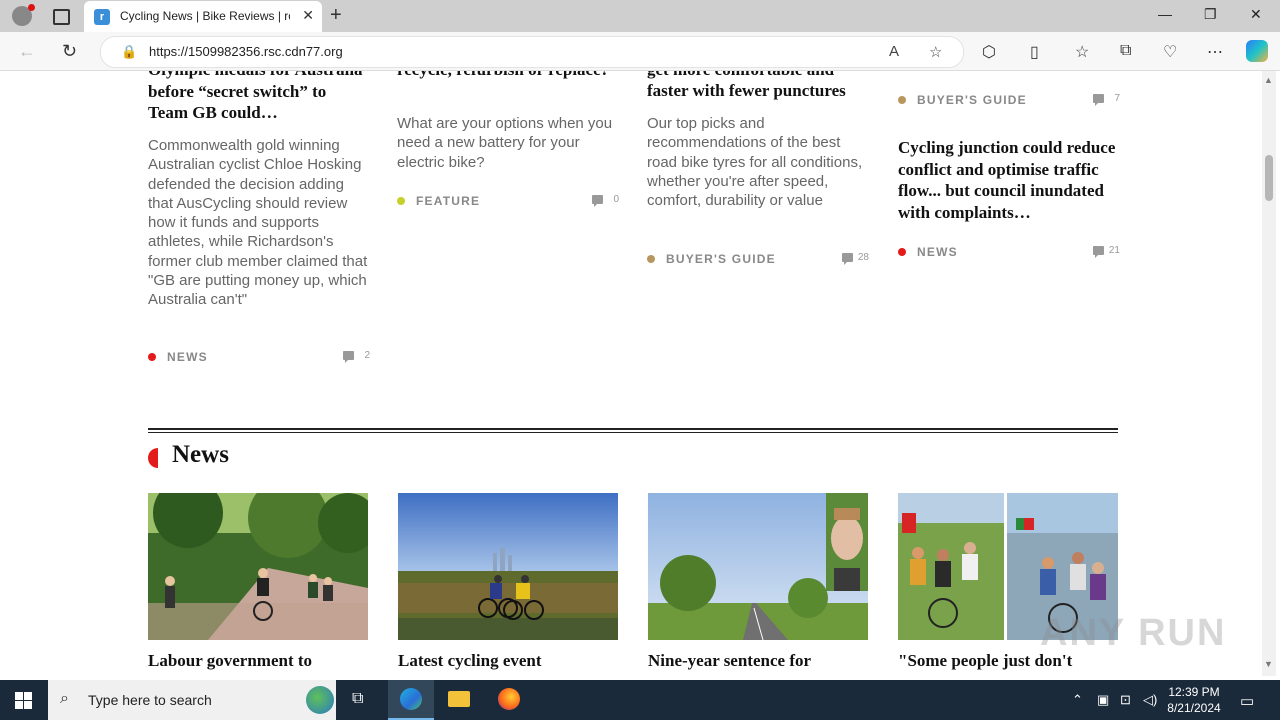 The width and height of the screenshot is (1280, 720). Describe the element at coordinates (1082, 52) in the screenshot. I see `favorites-icon: ☆` at that location.